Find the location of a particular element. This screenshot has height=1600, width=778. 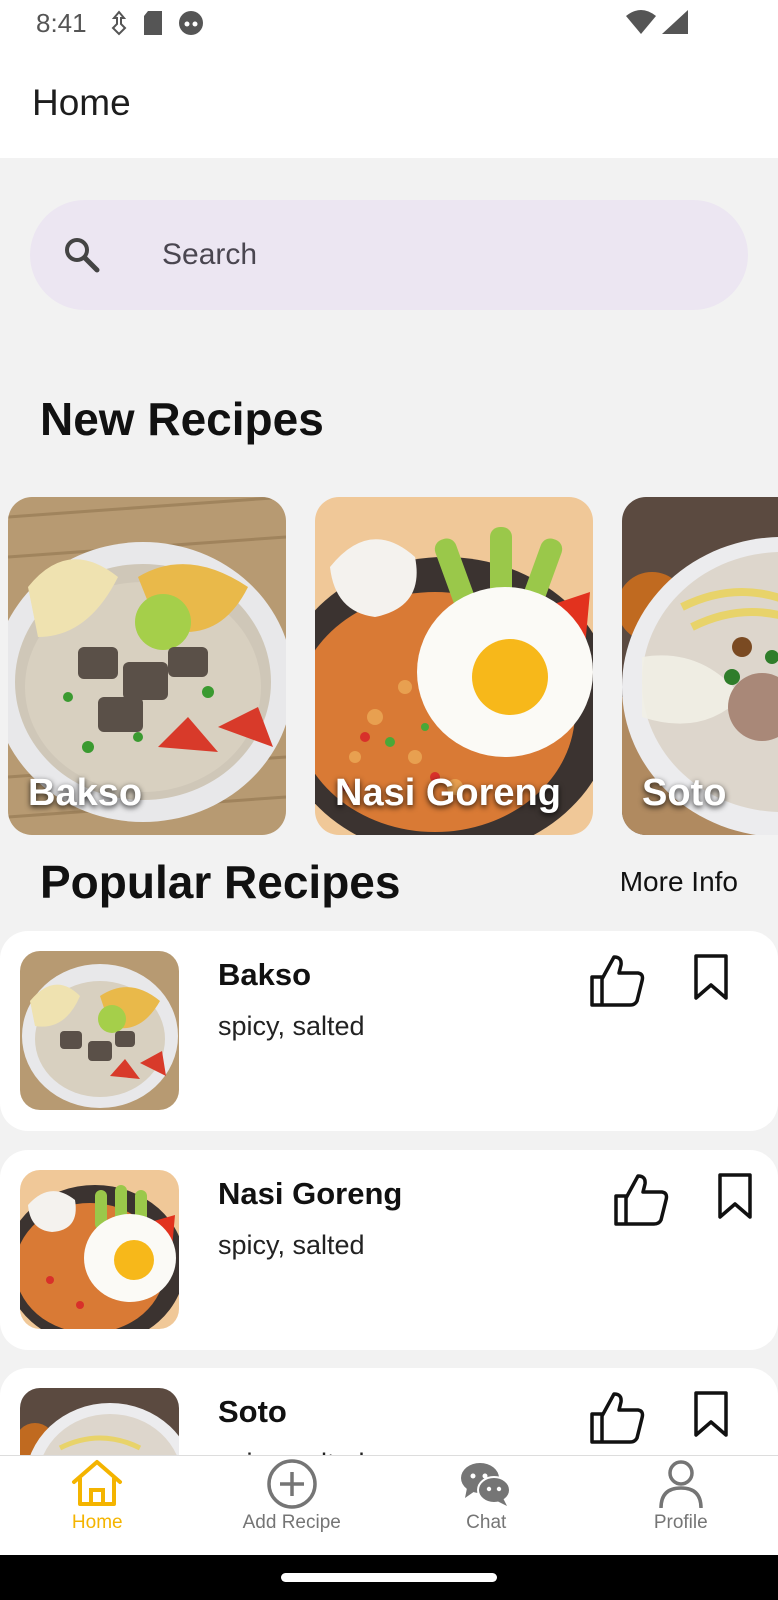

system-navigation-bar is located at coordinates (389, 1577).